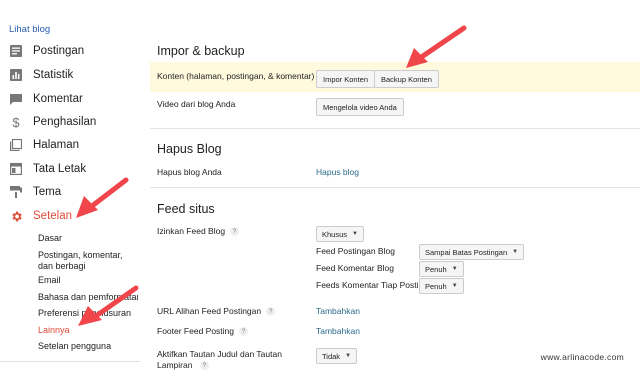 The image size is (640, 371). I want to click on allow-feed-label: Izinkan Feed Blog?, so click(198, 231).